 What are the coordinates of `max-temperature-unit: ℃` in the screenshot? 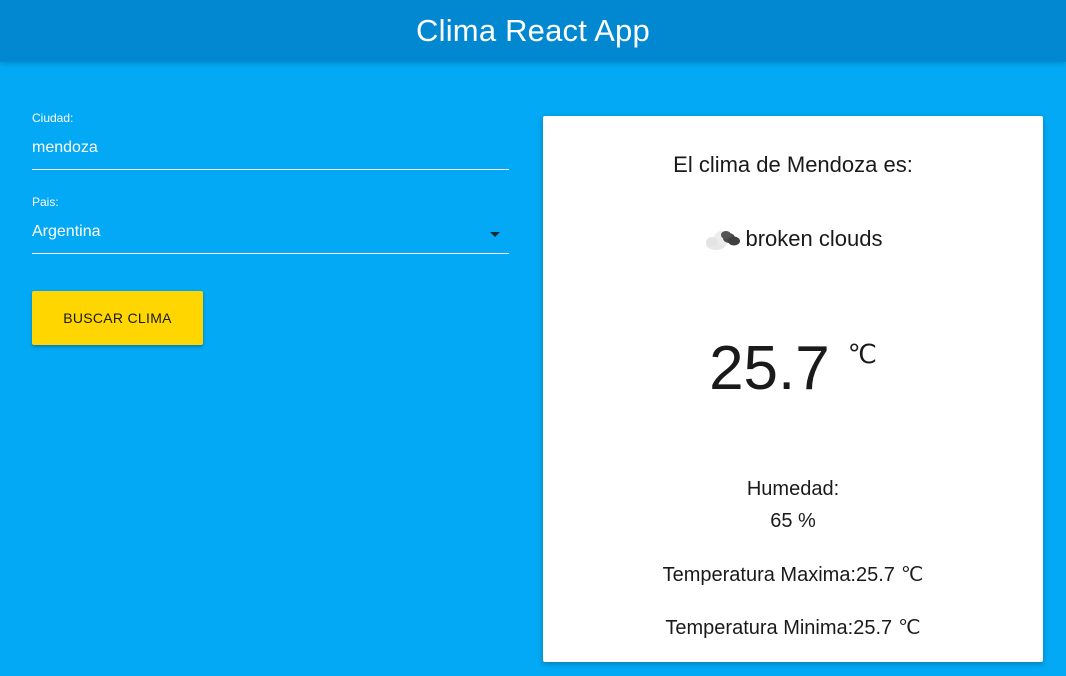 It's located at (912, 575).